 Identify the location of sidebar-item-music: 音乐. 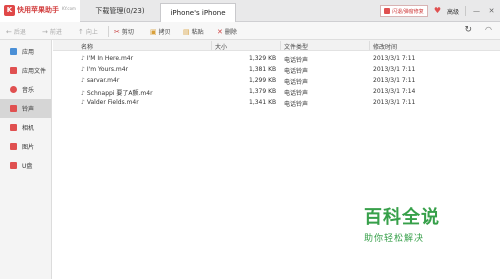
(25, 89).